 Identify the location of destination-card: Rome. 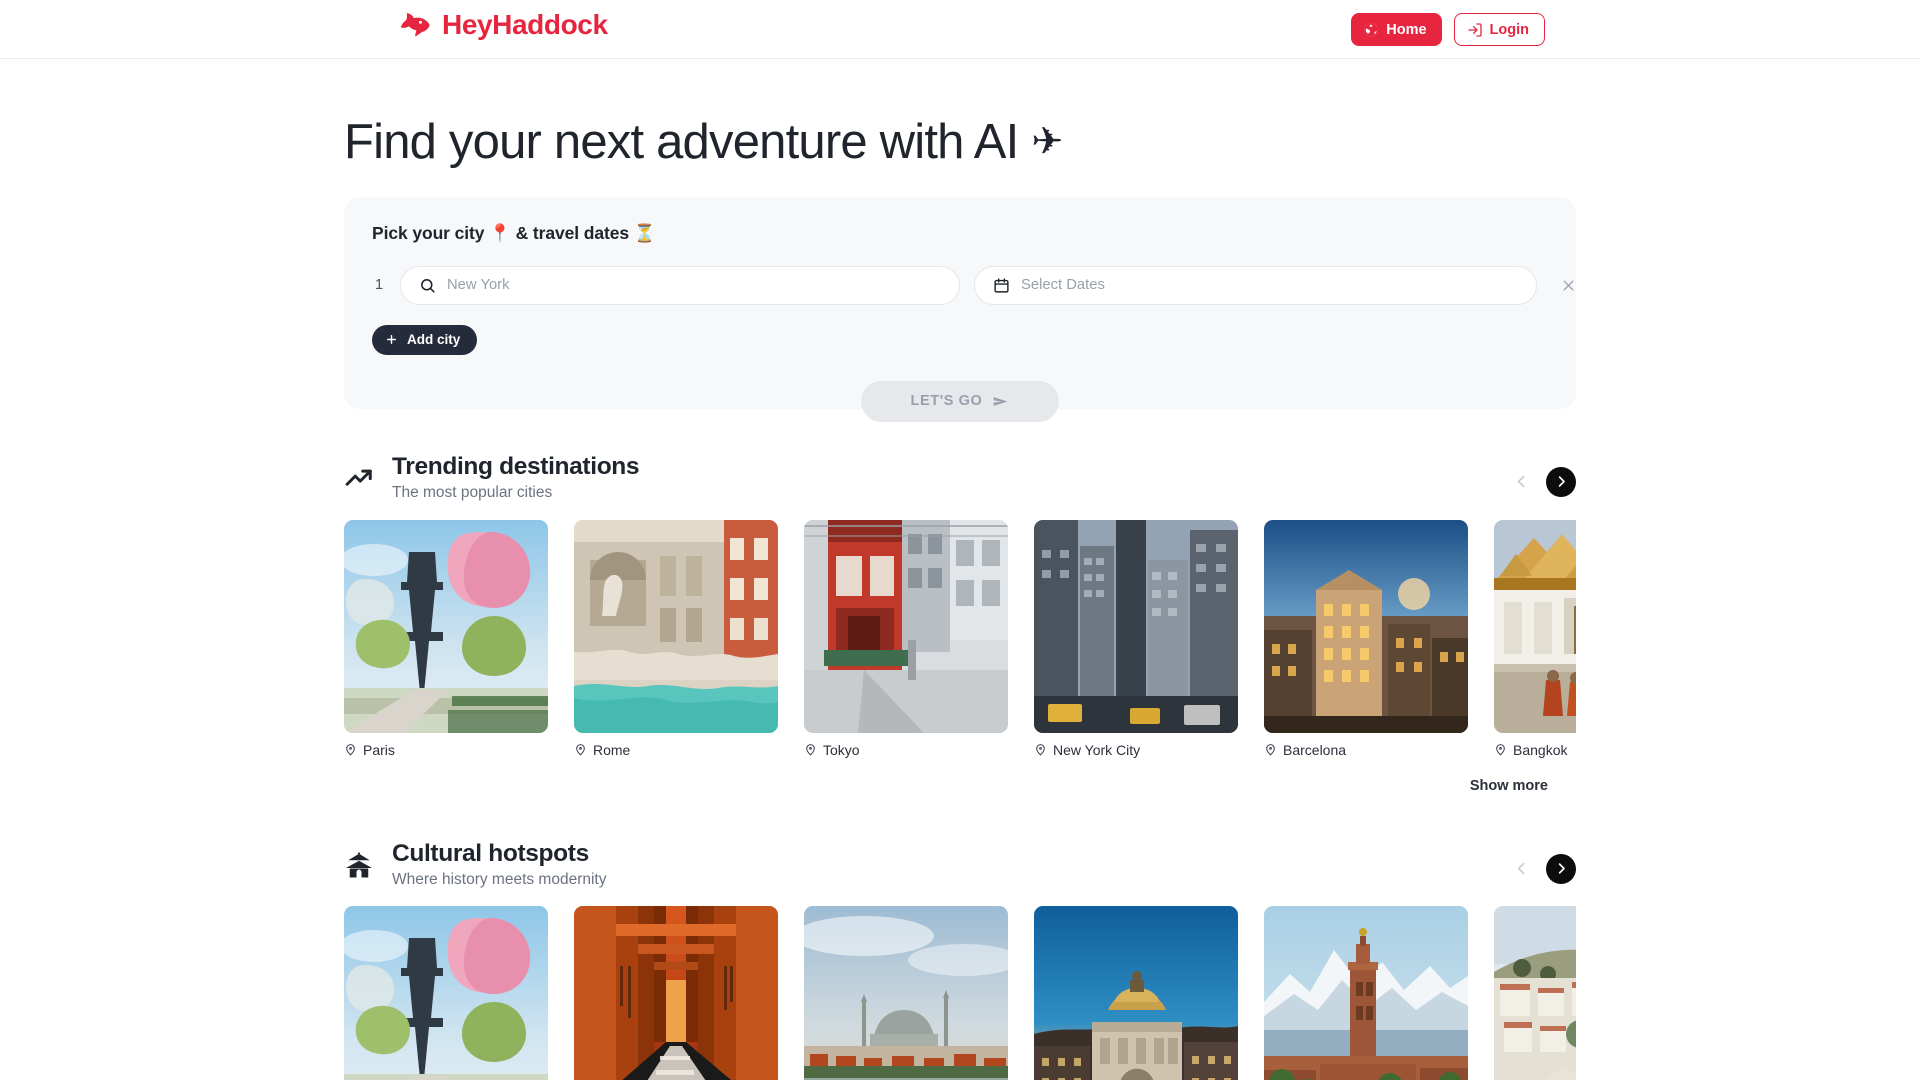
(676, 638).